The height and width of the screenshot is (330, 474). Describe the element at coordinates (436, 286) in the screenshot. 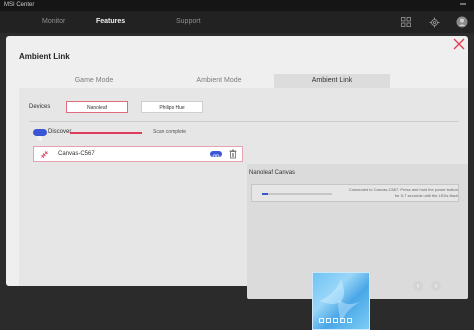

I see `chevron-right-icon: ›` at that location.